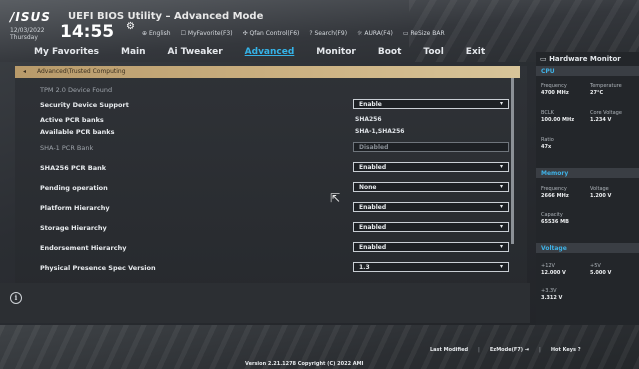 The height and width of the screenshot is (369, 639). What do you see at coordinates (210, 33) in the screenshot?
I see `myfavorite-label: MyFavorite(F3)` at bounding box center [210, 33].